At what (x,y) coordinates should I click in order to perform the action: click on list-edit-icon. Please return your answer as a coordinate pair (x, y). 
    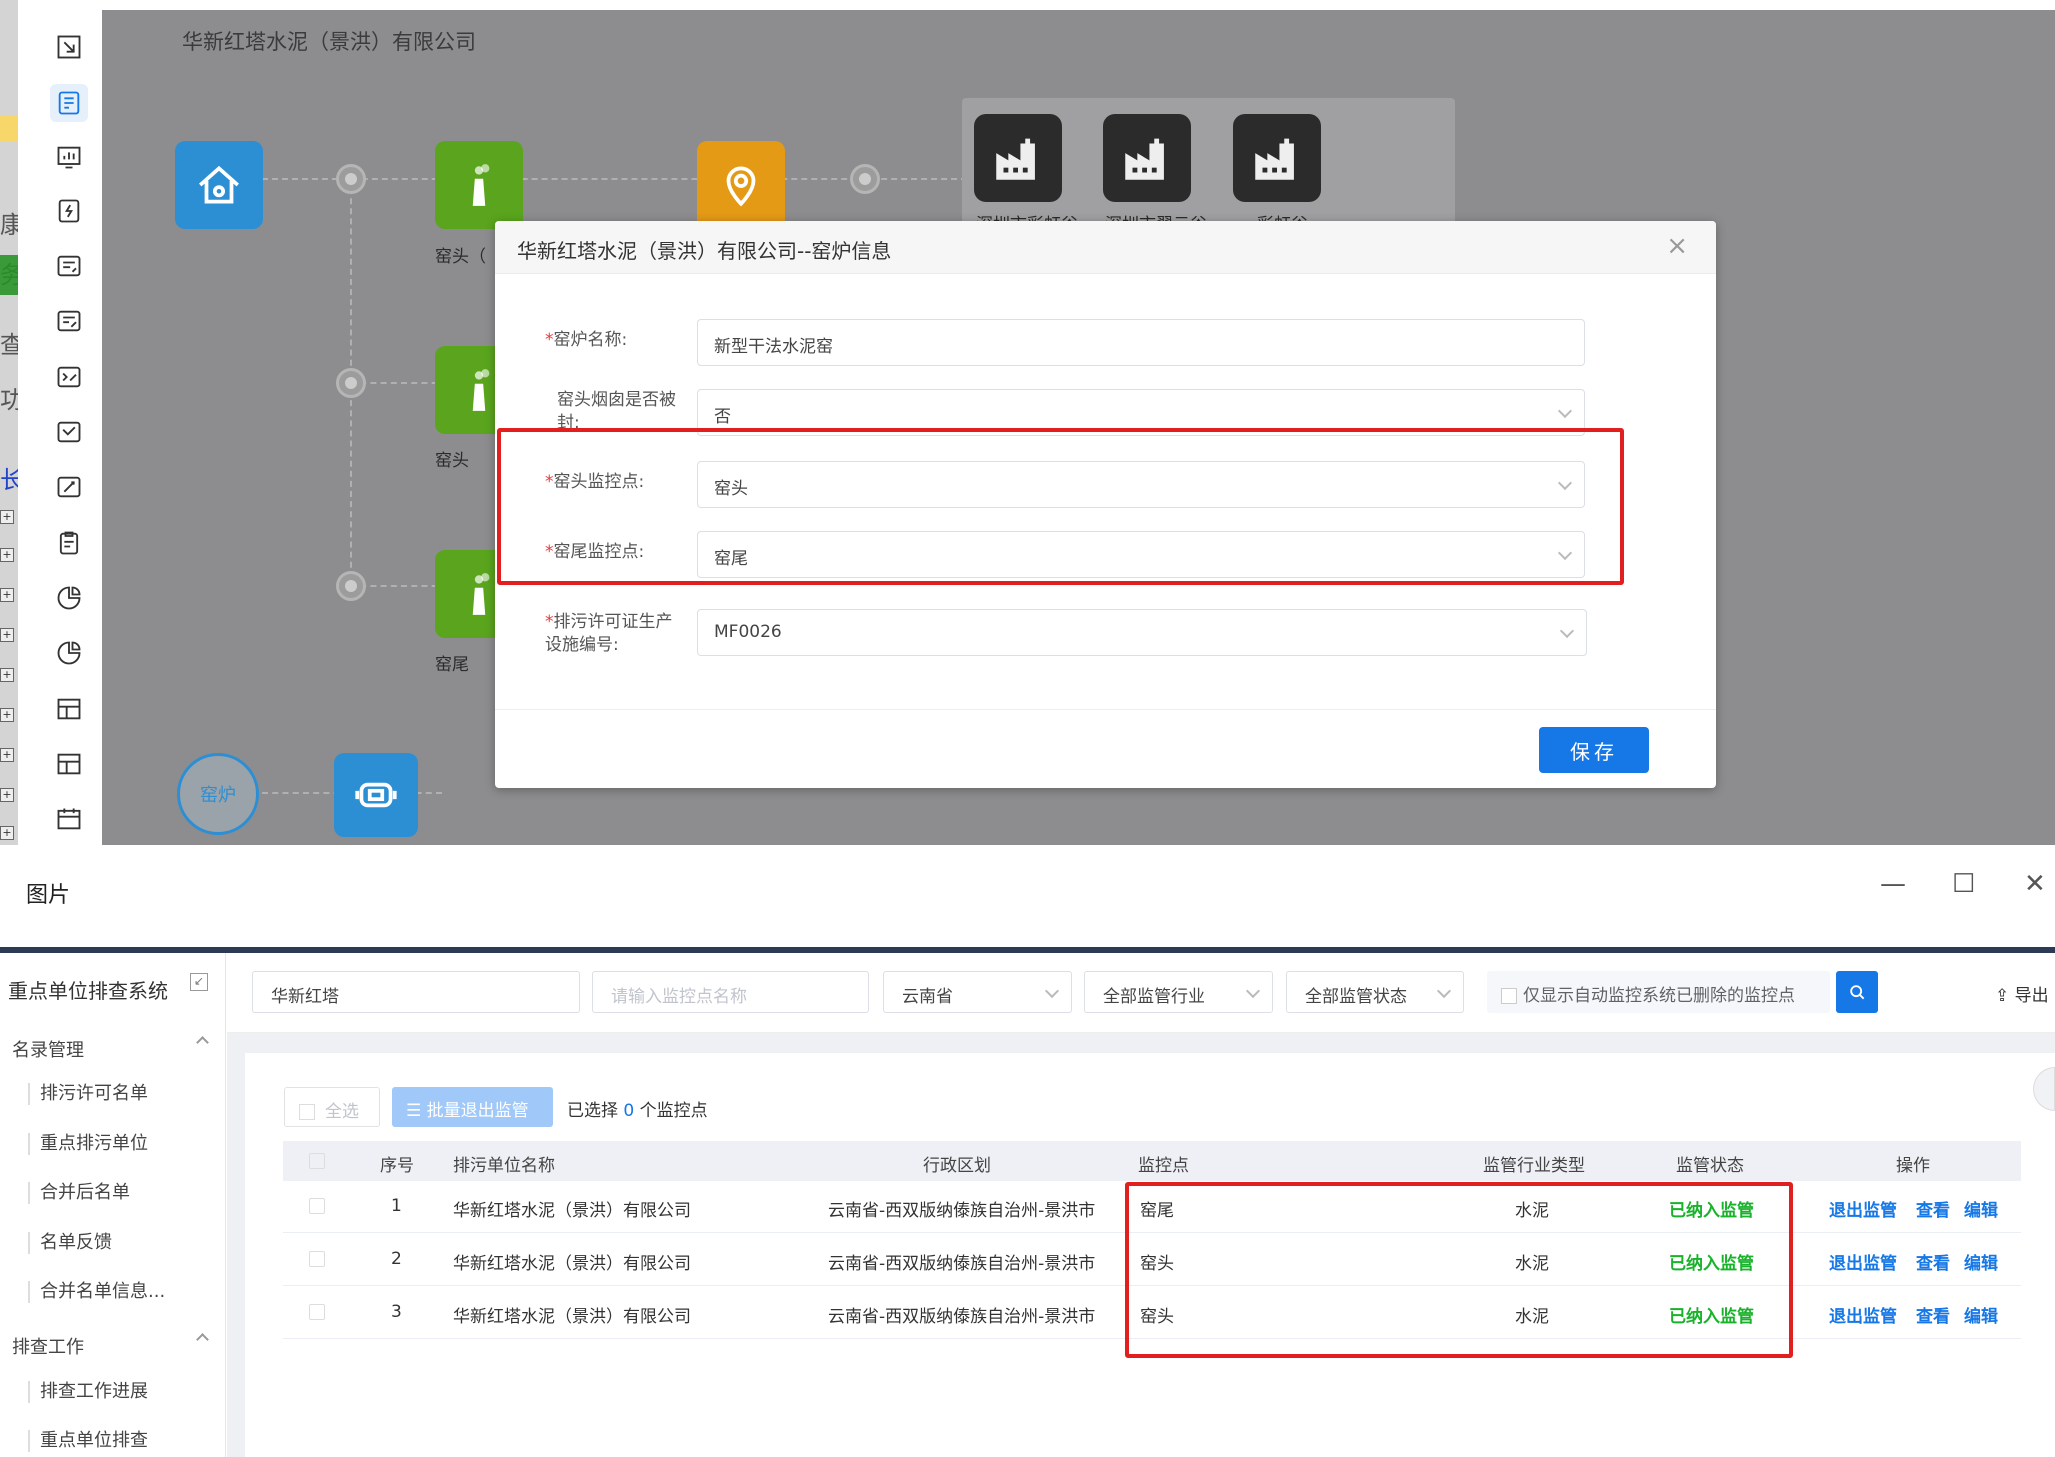
    Looking at the image, I should click on (69, 266).